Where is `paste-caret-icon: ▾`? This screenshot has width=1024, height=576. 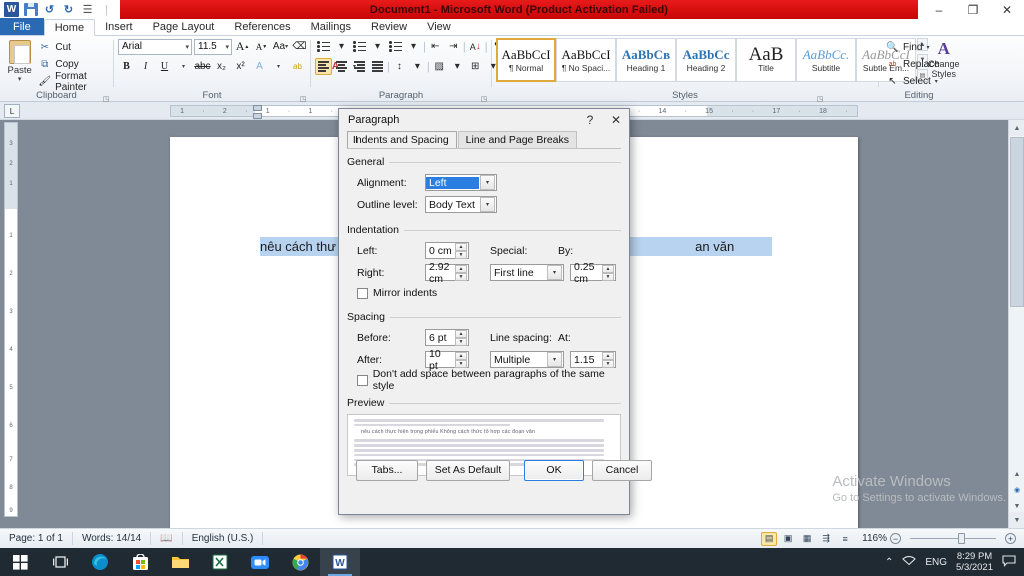 paste-caret-icon: ▾ is located at coordinates (20, 79).